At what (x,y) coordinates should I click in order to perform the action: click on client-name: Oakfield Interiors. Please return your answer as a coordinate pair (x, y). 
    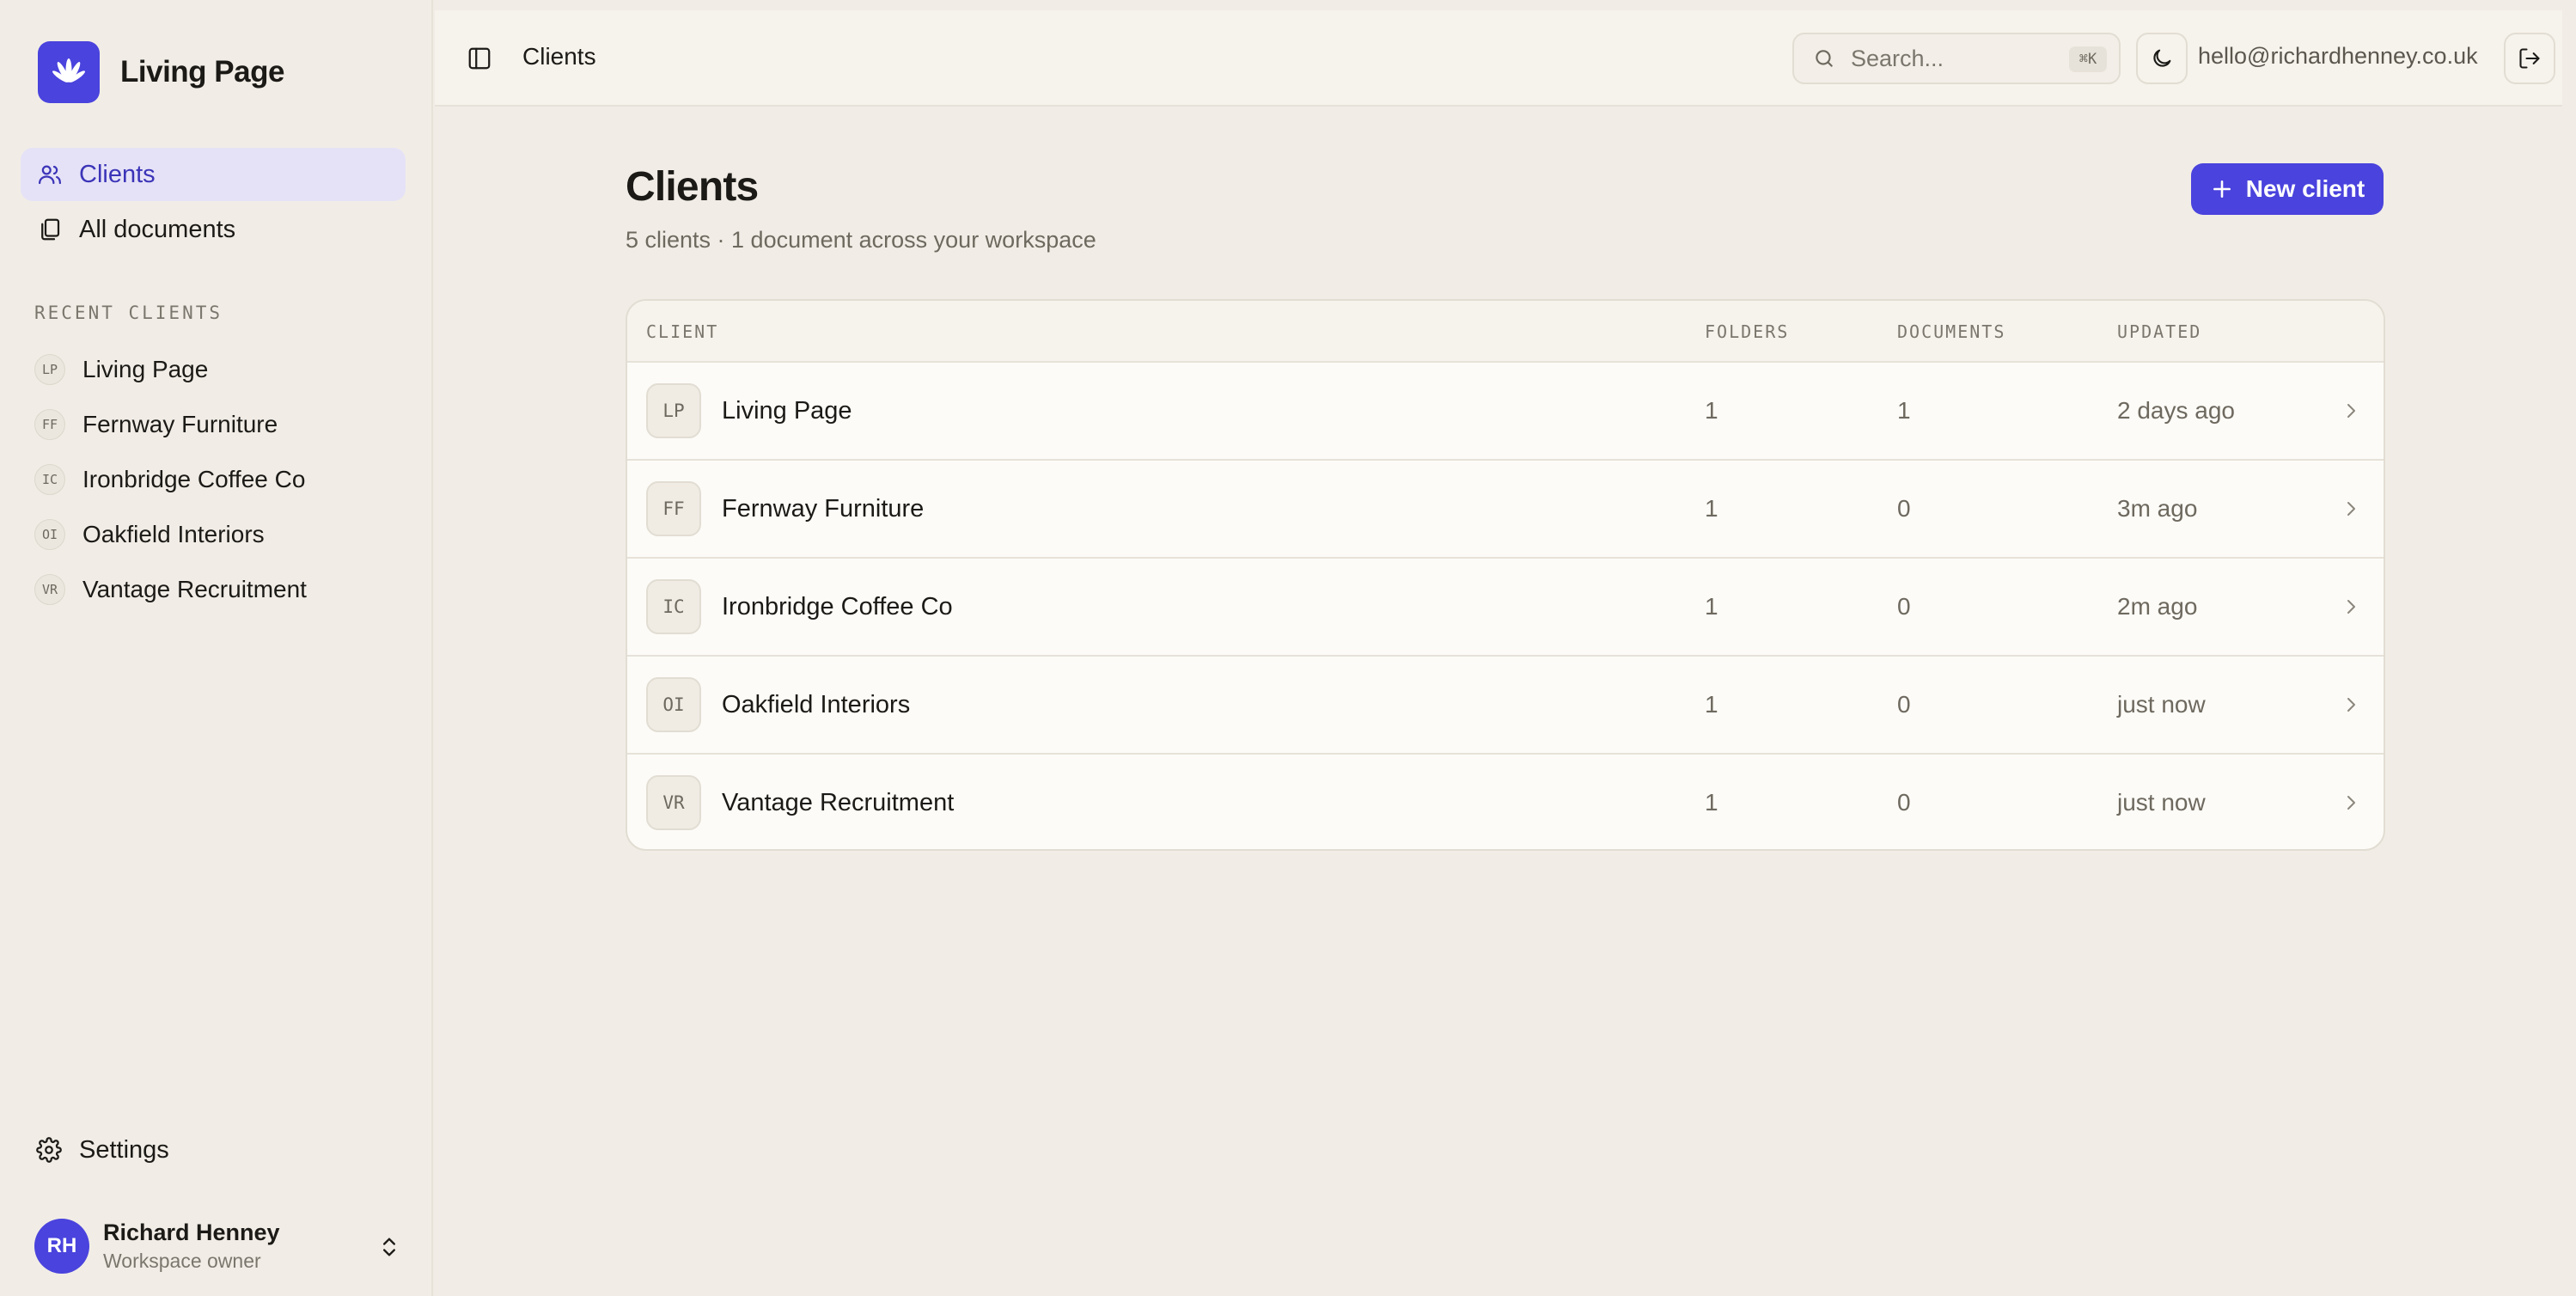
    Looking at the image, I should click on (816, 704).